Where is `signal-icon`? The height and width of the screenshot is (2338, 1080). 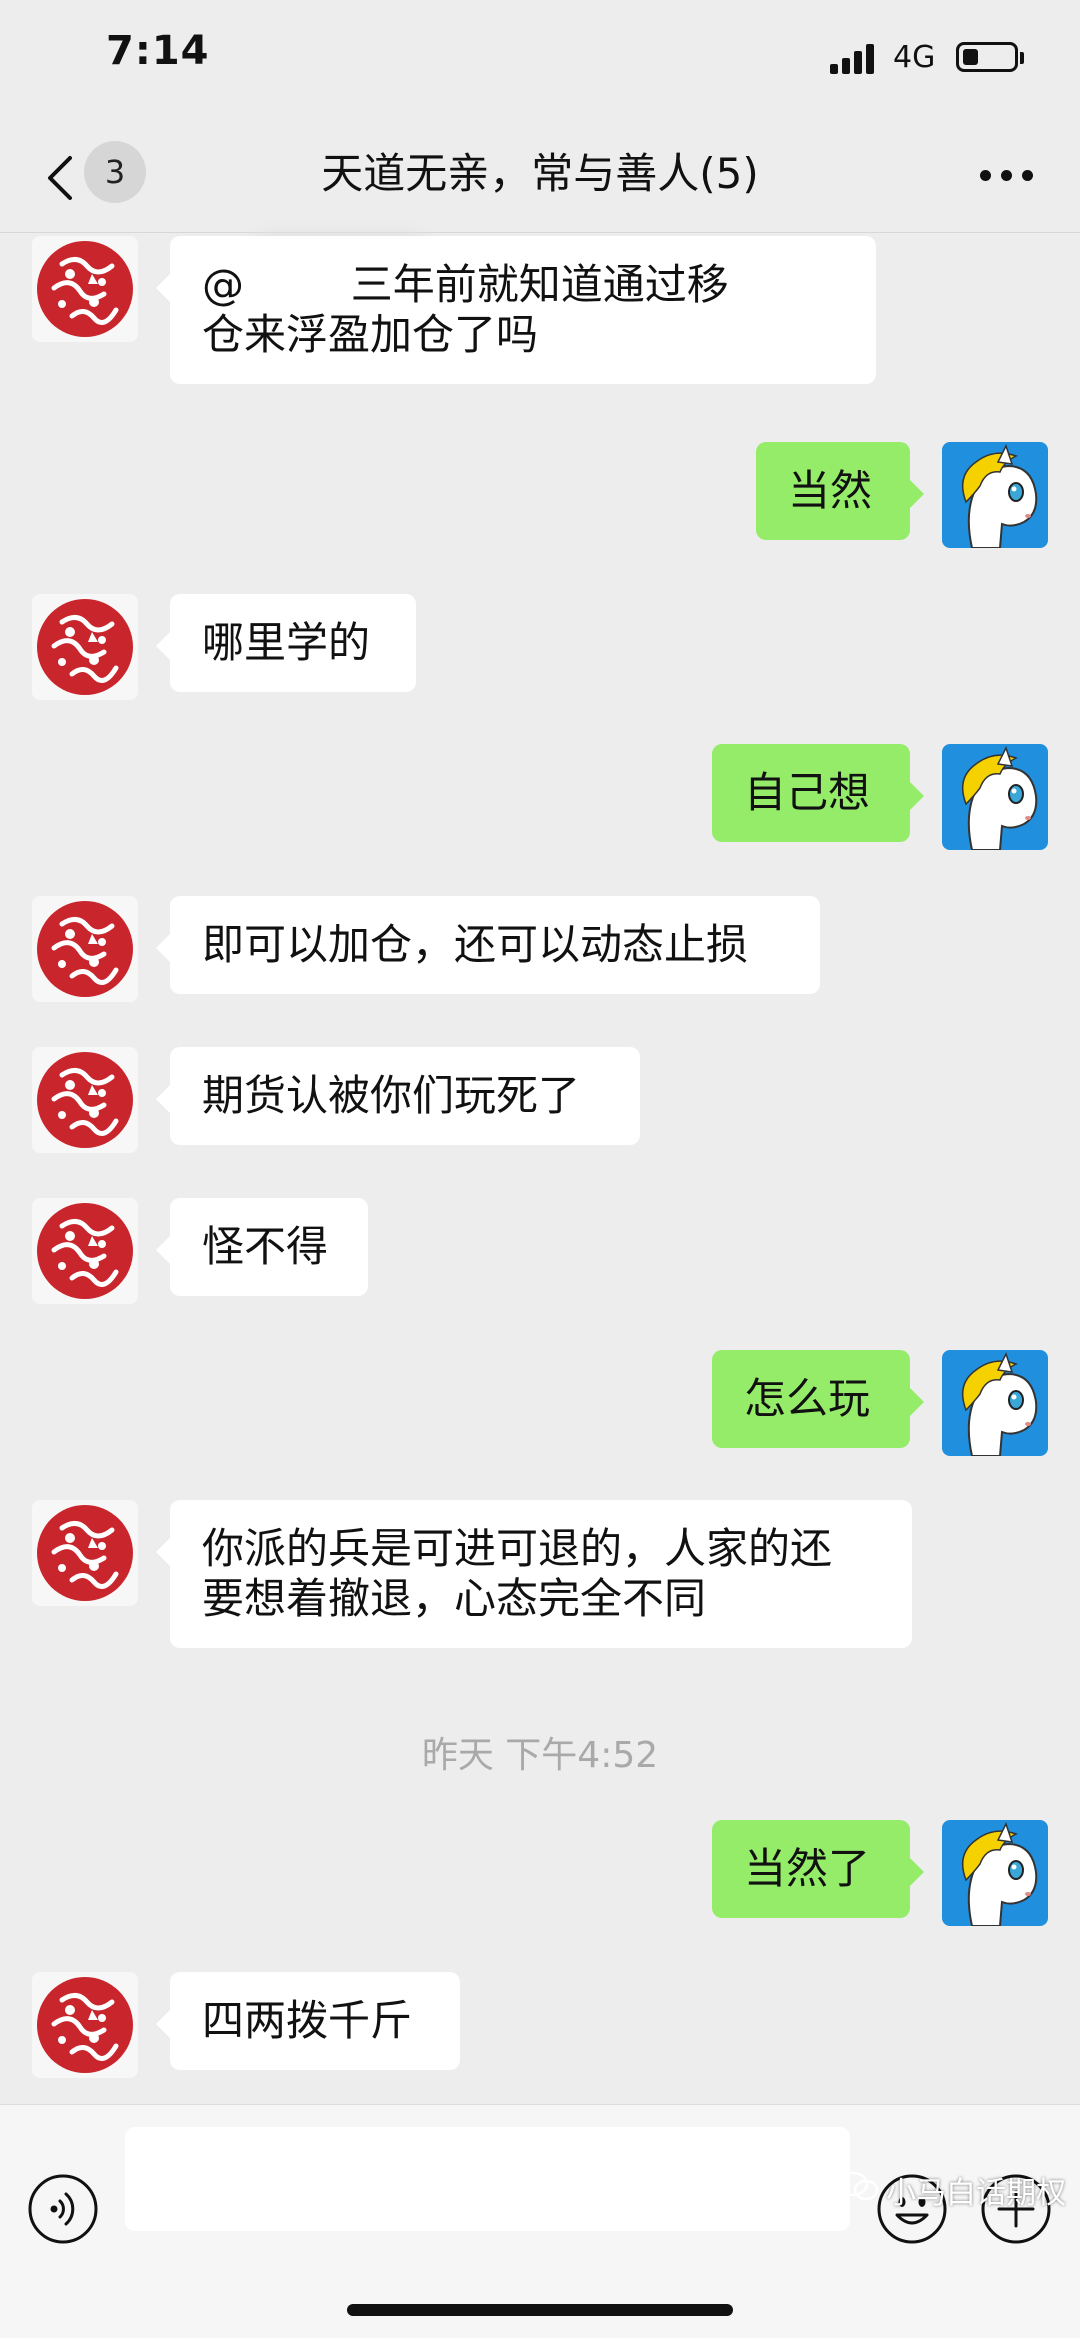 signal-icon is located at coordinates (854, 58).